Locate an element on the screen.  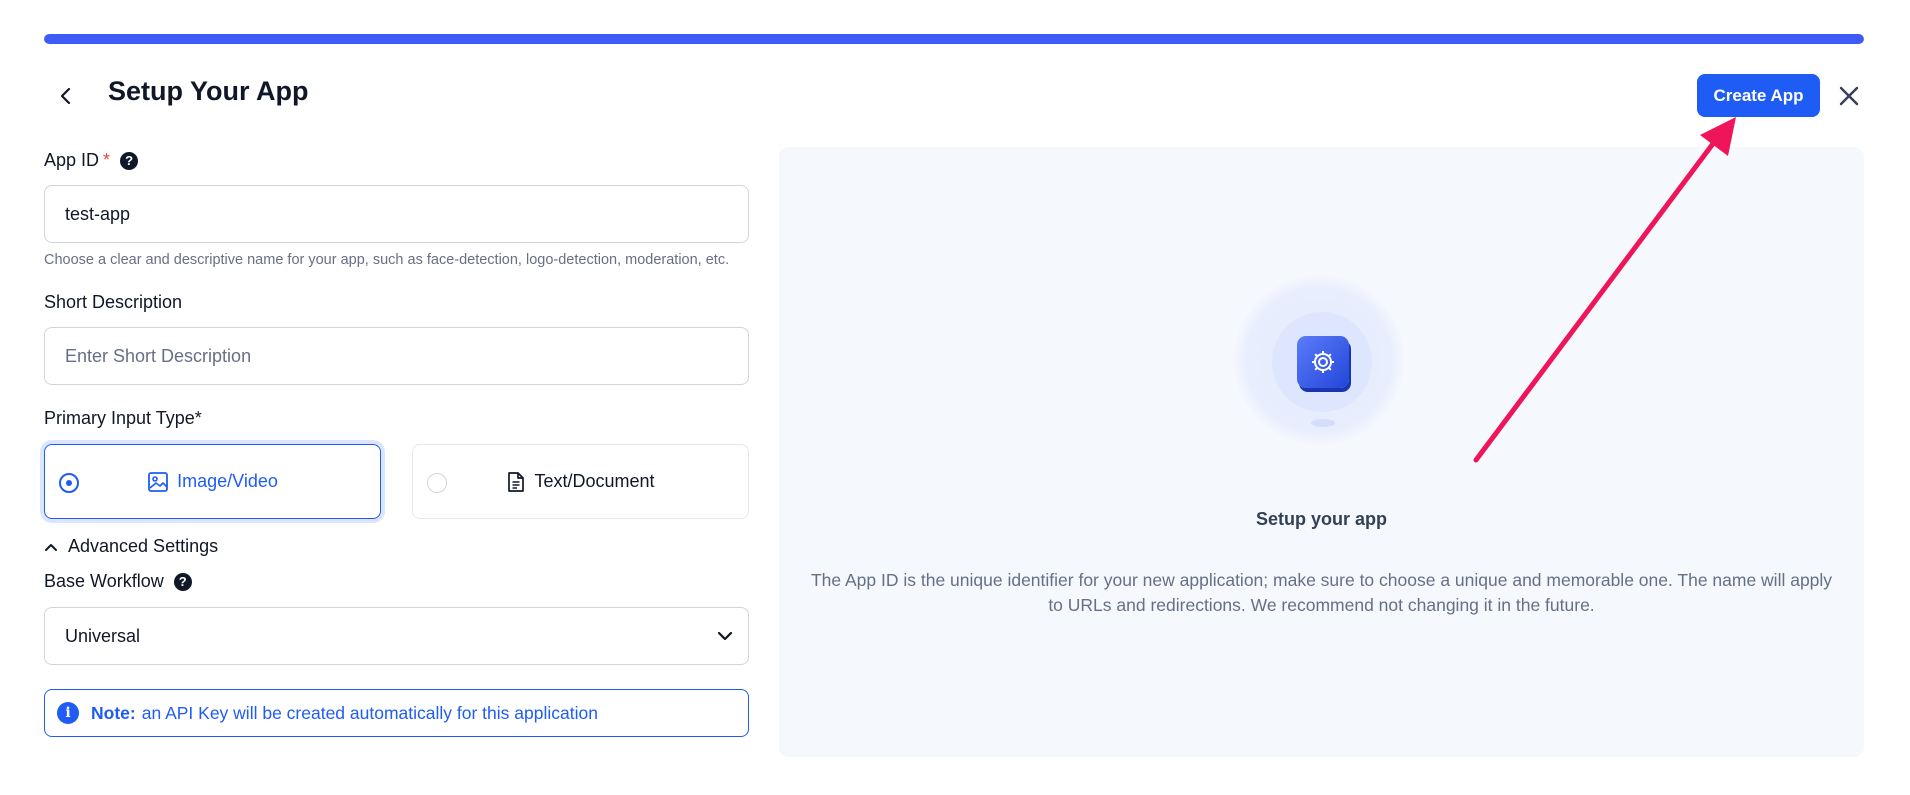
chevron-up-icon is located at coordinates (51, 547).